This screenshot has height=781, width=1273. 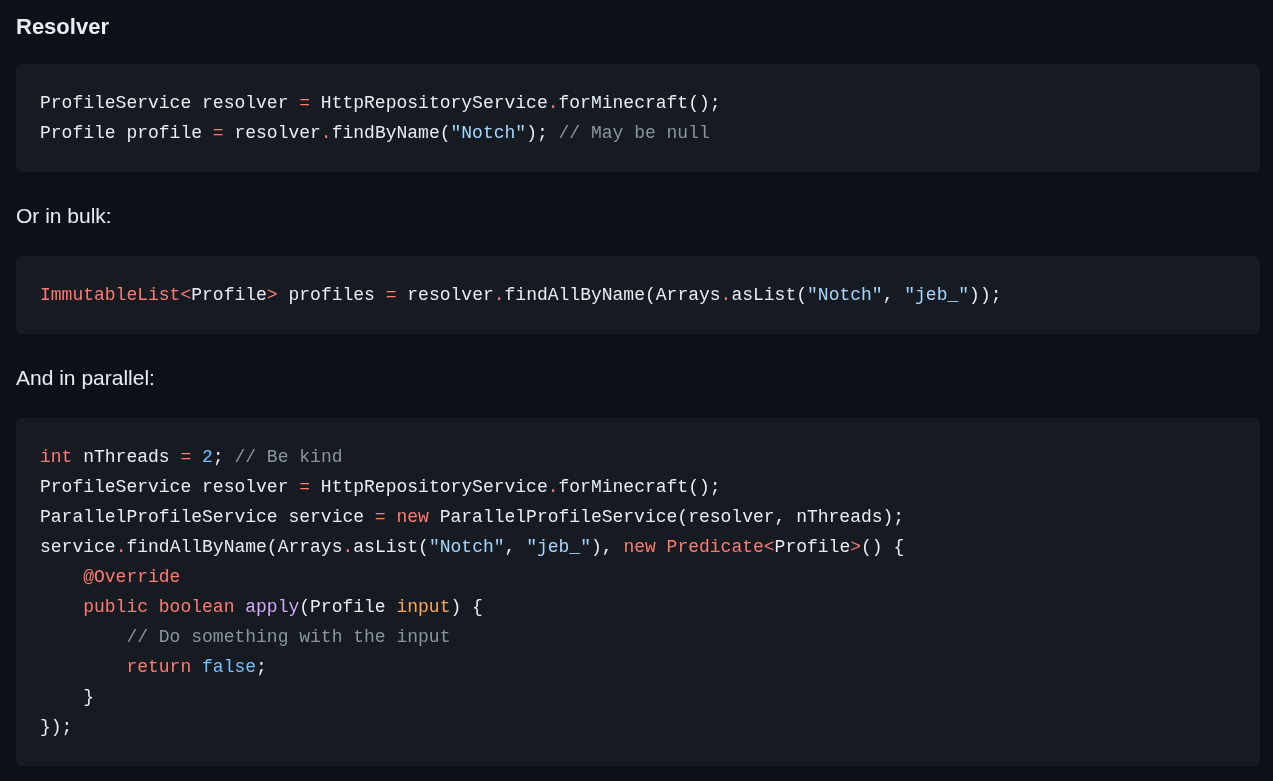 I want to click on paragraph: Or in bulk:, so click(x=64, y=216).